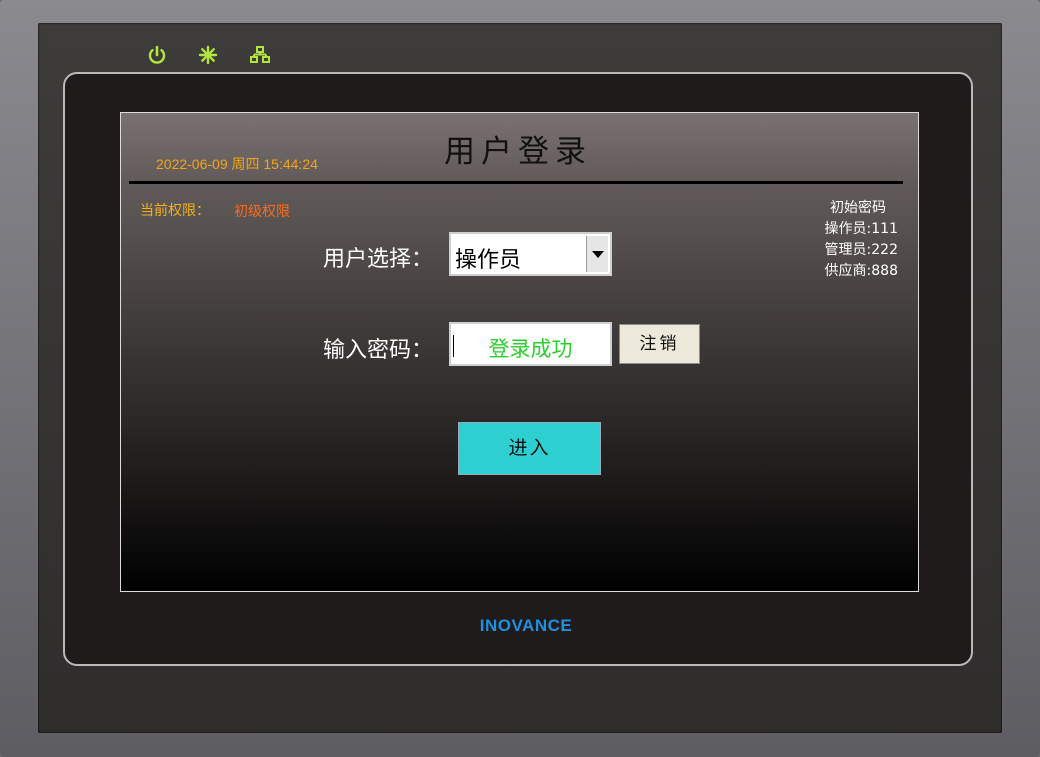  I want to click on password-hint-line: 操作员:111, so click(861, 229).